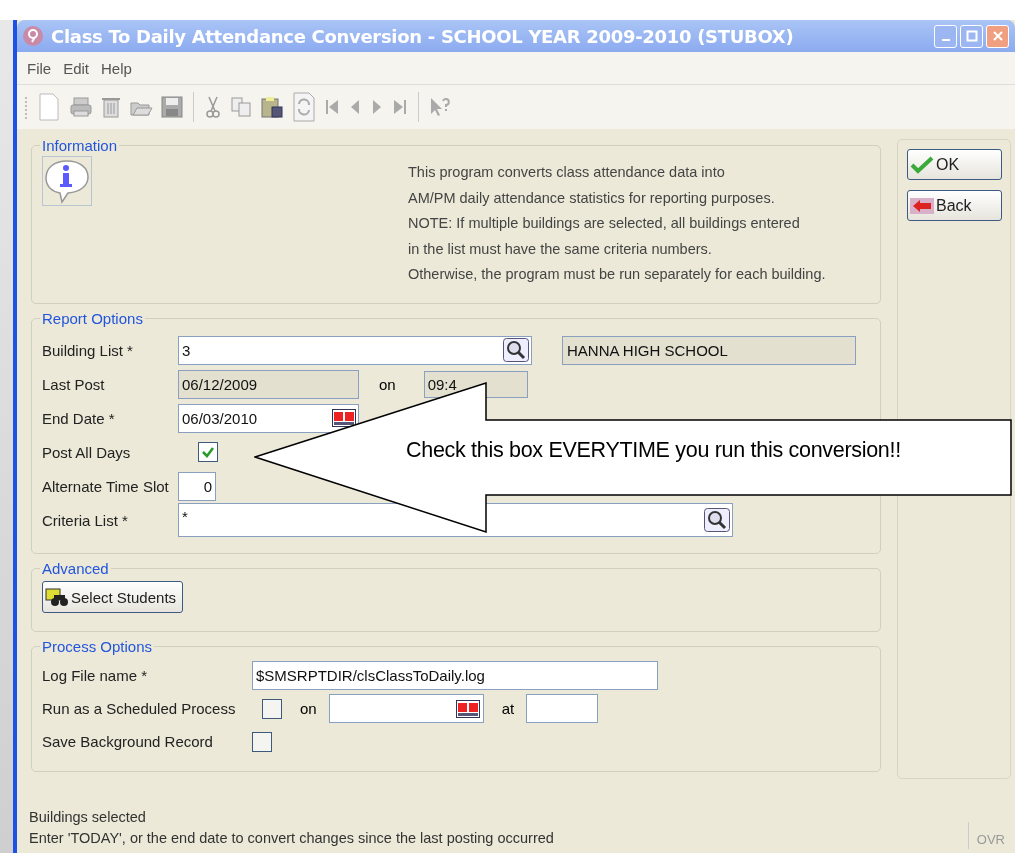 The width and height of the screenshot is (1015, 853). Describe the element at coordinates (241, 107) in the screenshot. I see `copy-icon` at that location.